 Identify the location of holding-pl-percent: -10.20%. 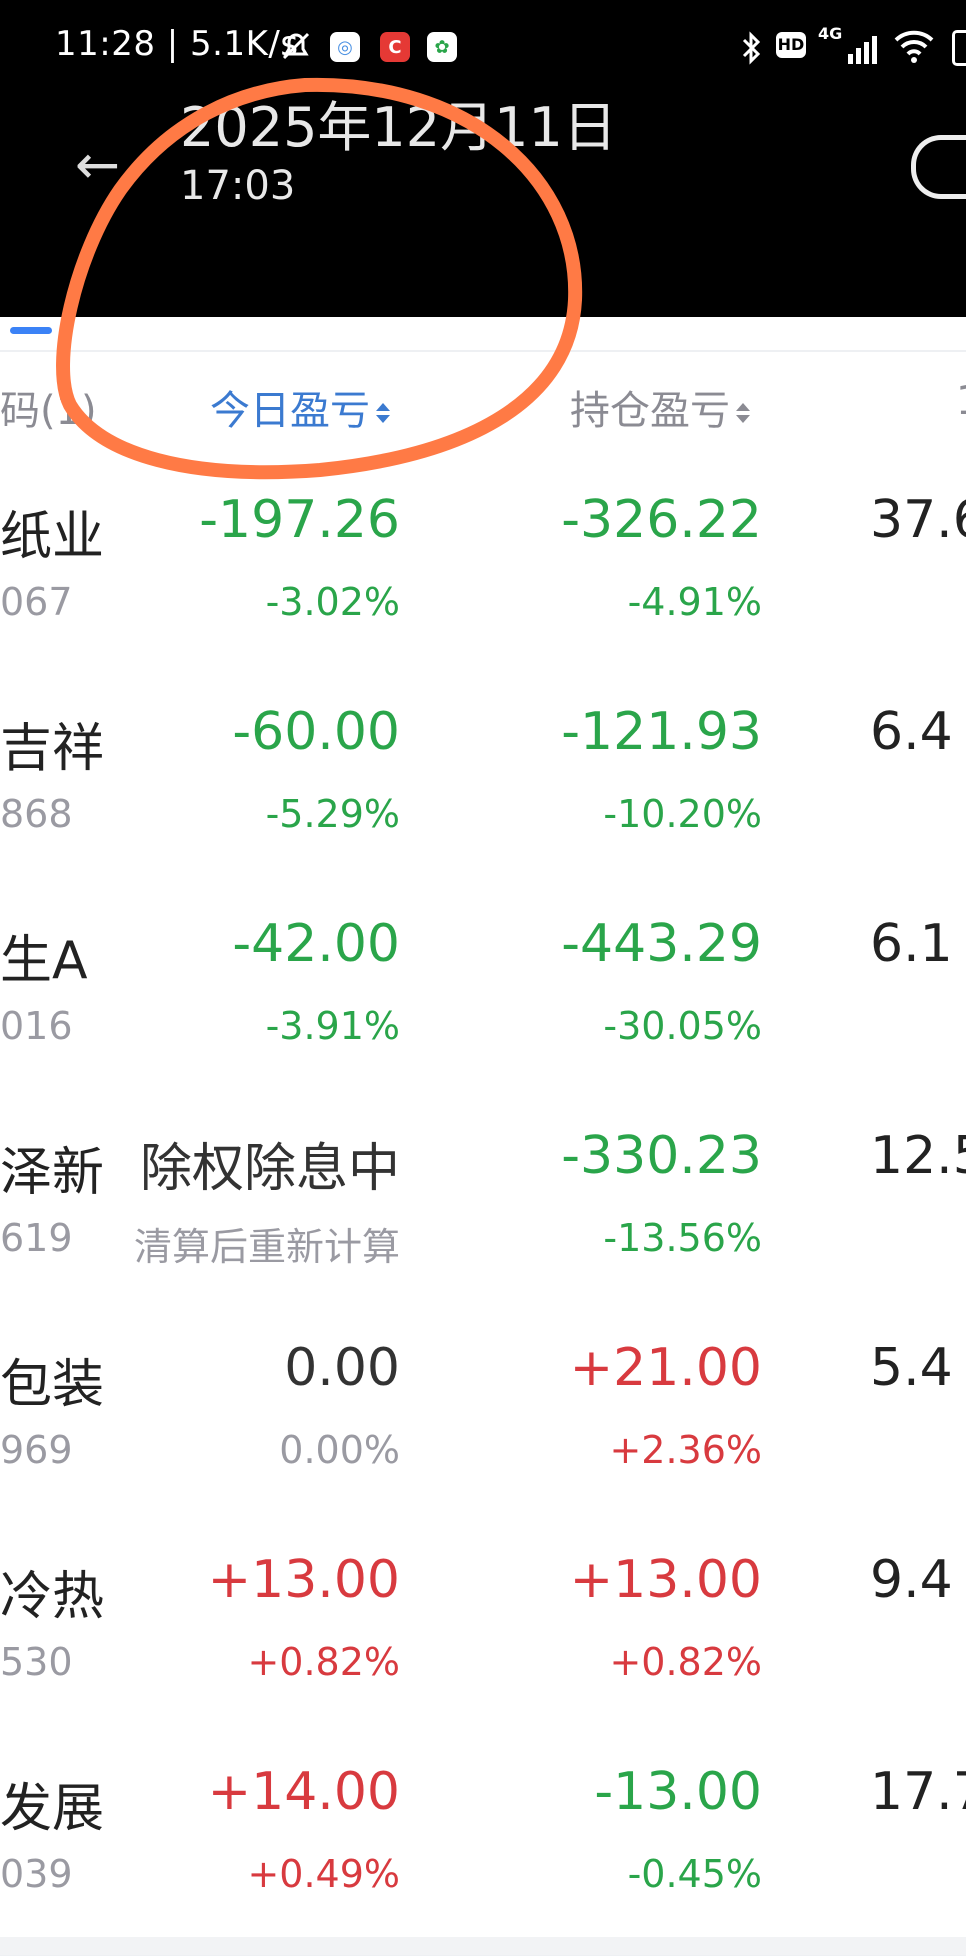
(682, 814).